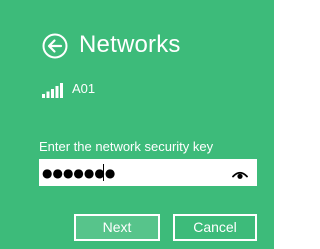 The image size is (320, 249). I want to click on security-key-input, so click(129, 172).